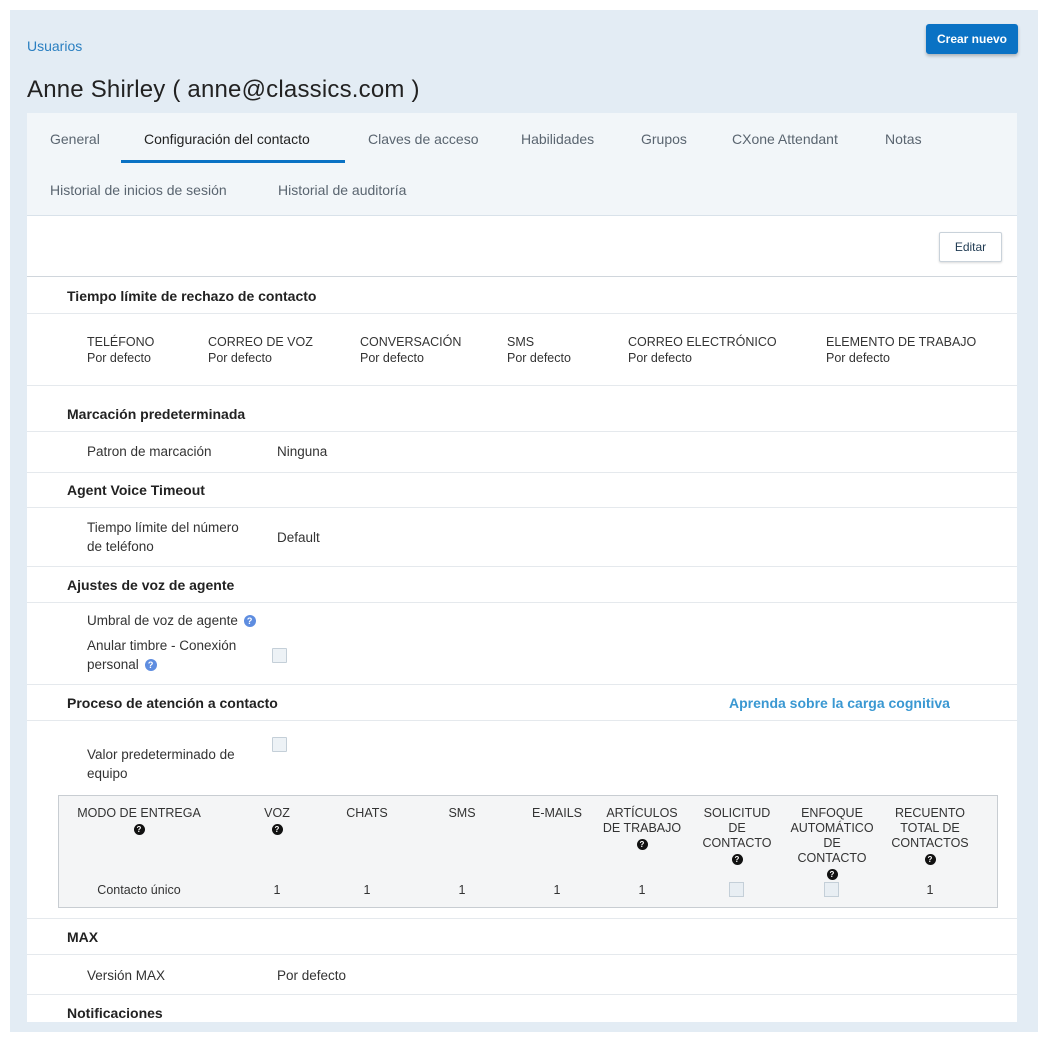 This screenshot has width=1050, height=1044. What do you see at coordinates (139, 820) in the screenshot?
I see `column-header-delivery-mode: MODO DE ENTREGA ?` at bounding box center [139, 820].